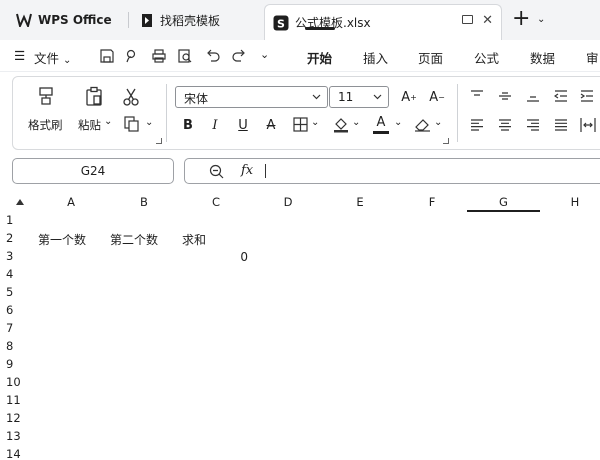 The image size is (600, 460). Describe the element at coordinates (46, 96) in the screenshot. I see `format-painter-icon` at that location.